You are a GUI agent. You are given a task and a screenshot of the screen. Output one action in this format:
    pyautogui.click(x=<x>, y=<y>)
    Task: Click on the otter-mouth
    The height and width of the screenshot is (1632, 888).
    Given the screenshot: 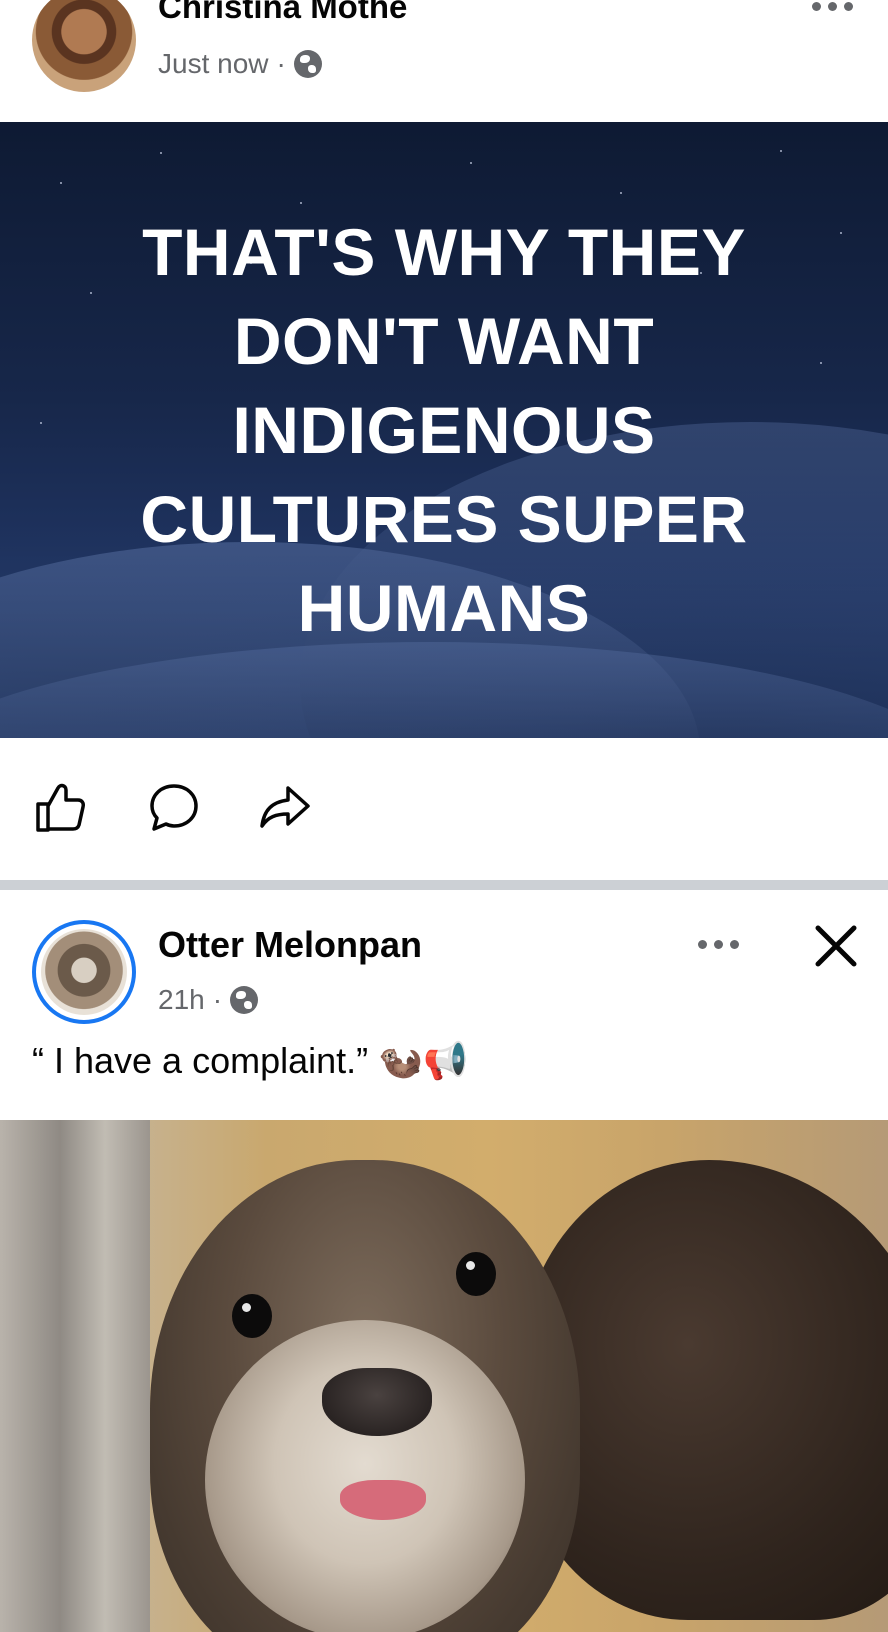 What is the action you would take?
    pyautogui.click(x=383, y=1500)
    